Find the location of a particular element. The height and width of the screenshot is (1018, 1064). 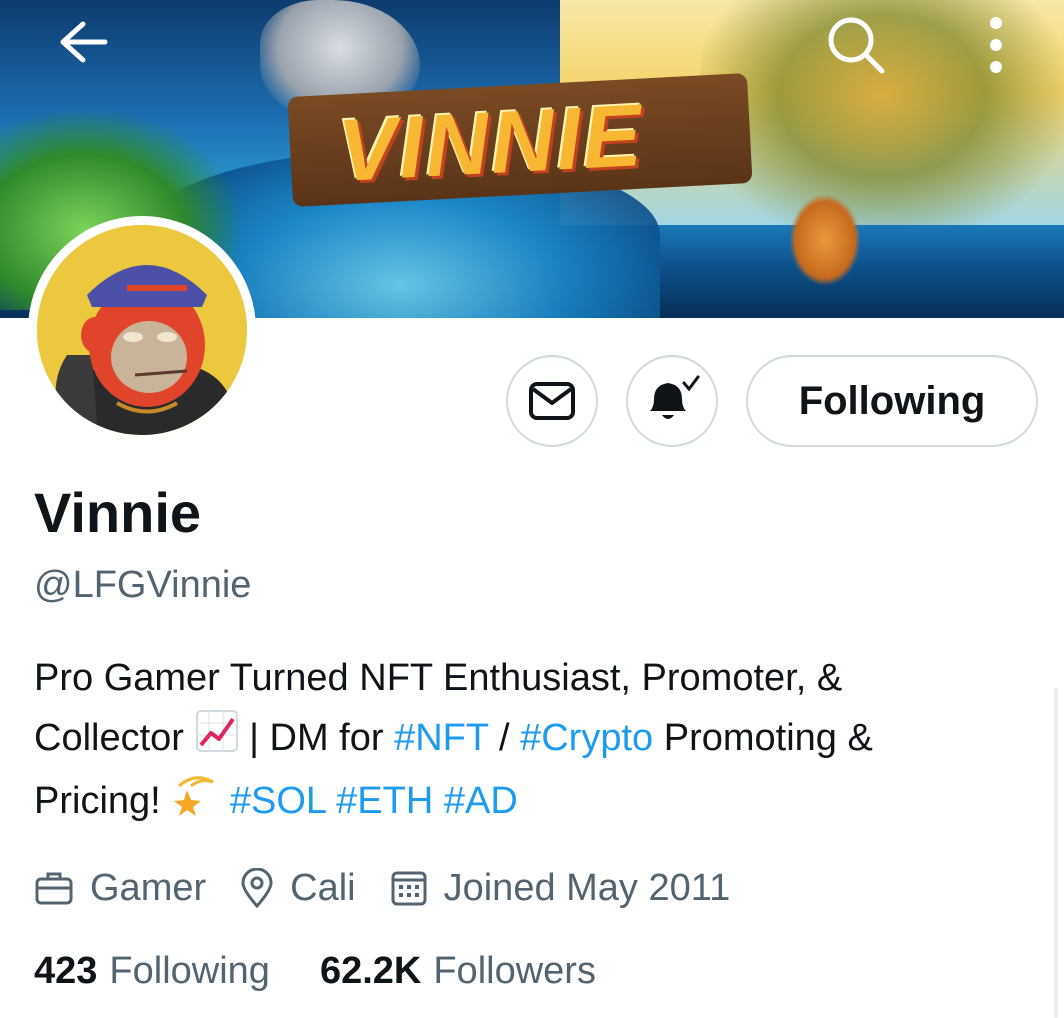

envelope-icon is located at coordinates (552, 401).